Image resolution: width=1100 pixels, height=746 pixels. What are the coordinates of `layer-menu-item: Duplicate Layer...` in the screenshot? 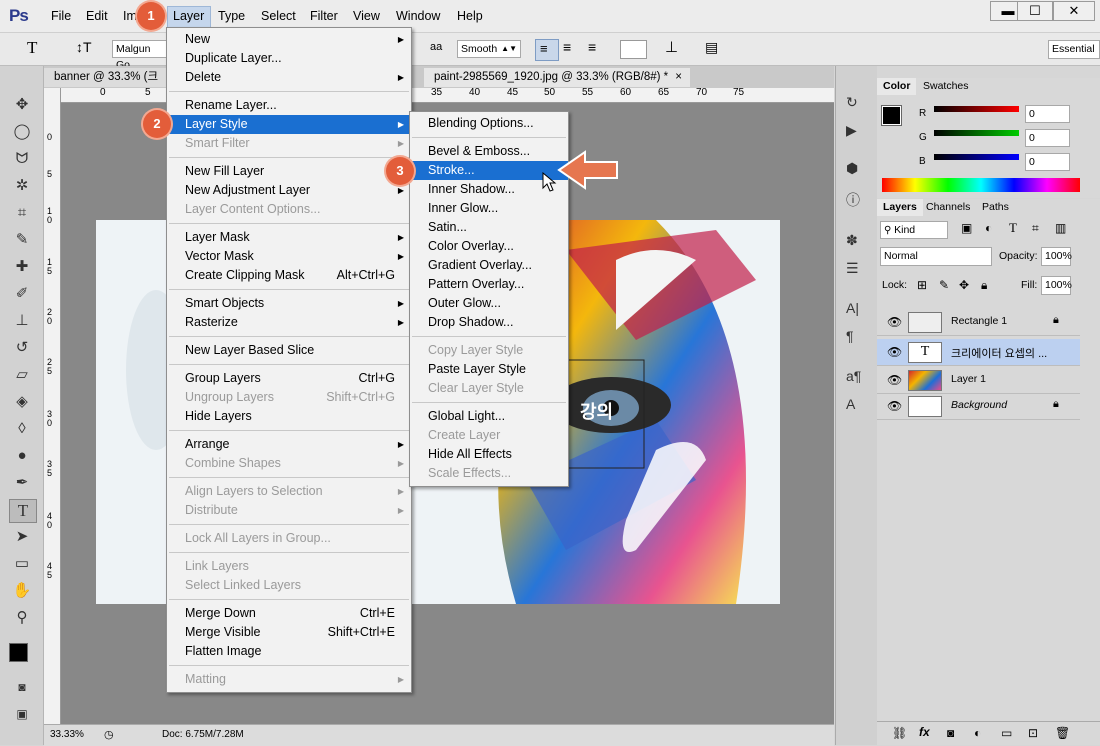 It's located at (289, 58).